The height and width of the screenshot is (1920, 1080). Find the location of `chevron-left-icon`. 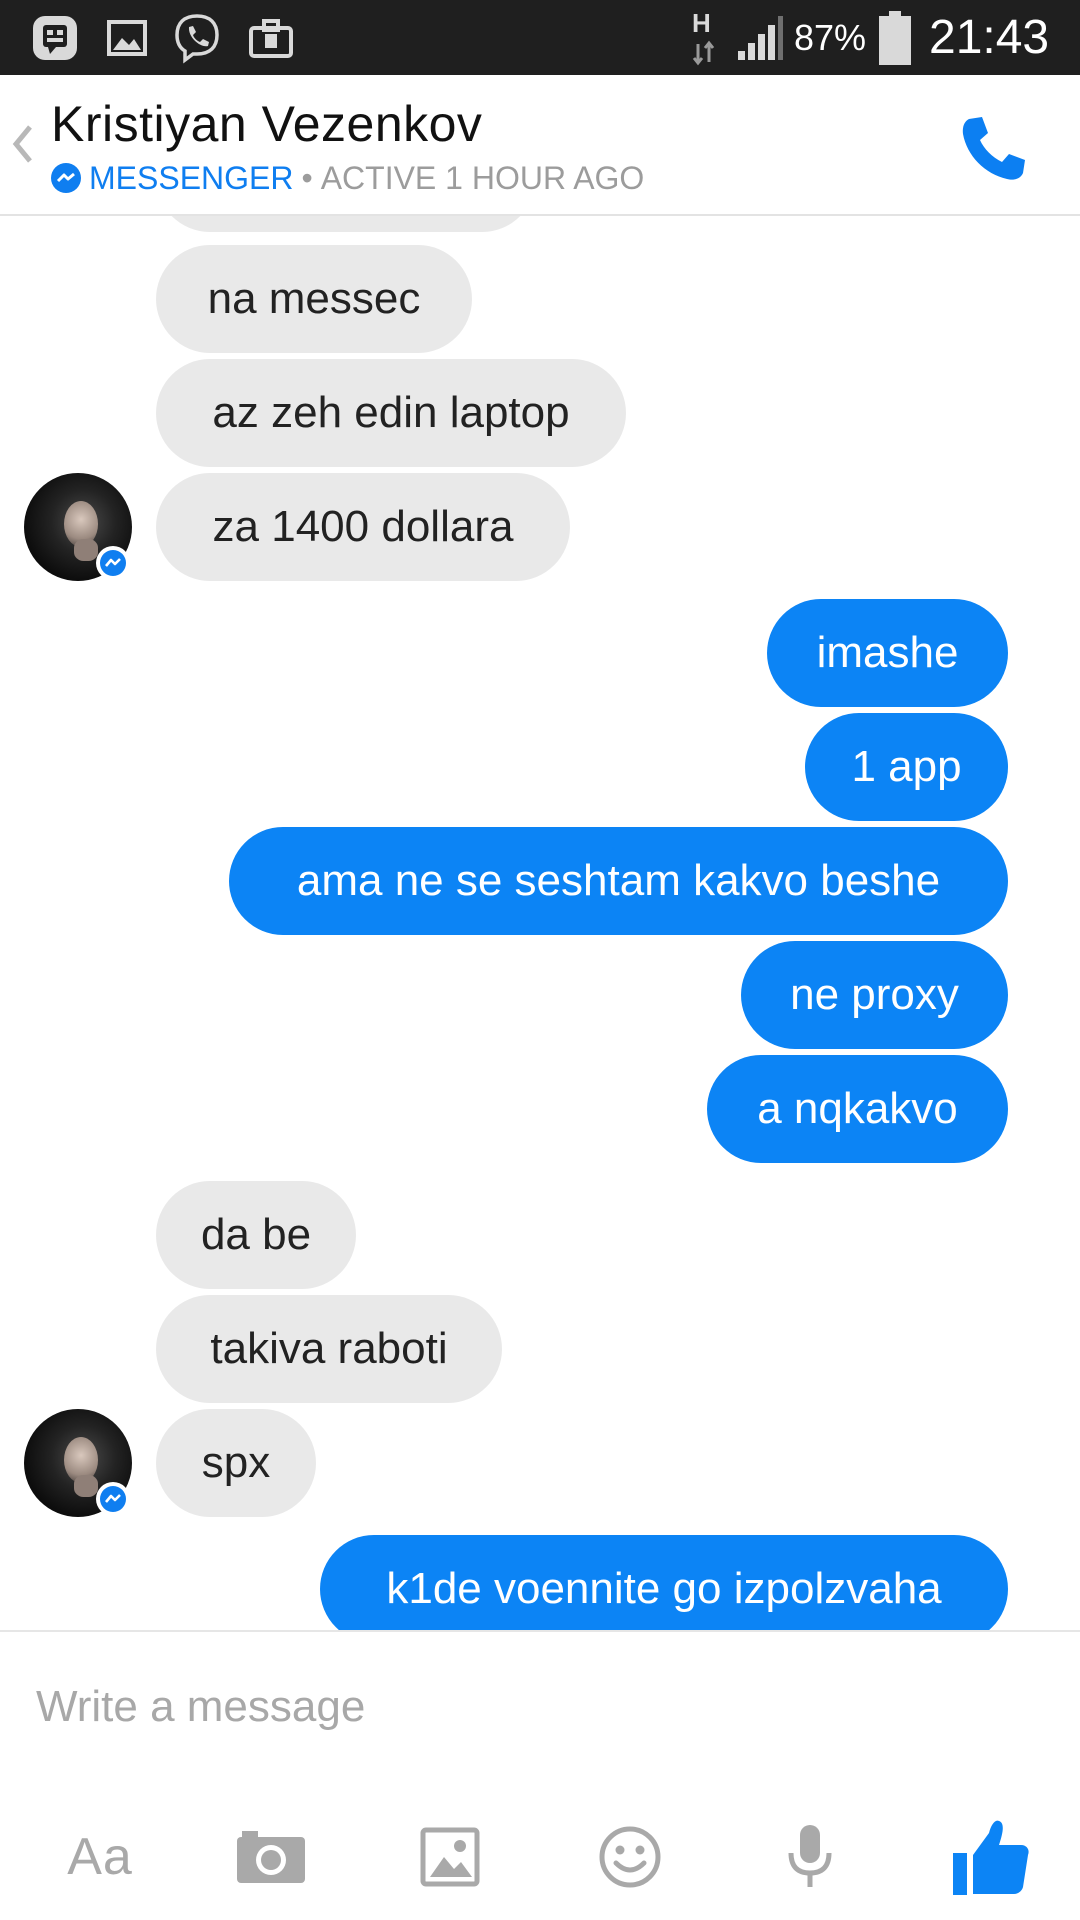

chevron-left-icon is located at coordinates (22, 144).